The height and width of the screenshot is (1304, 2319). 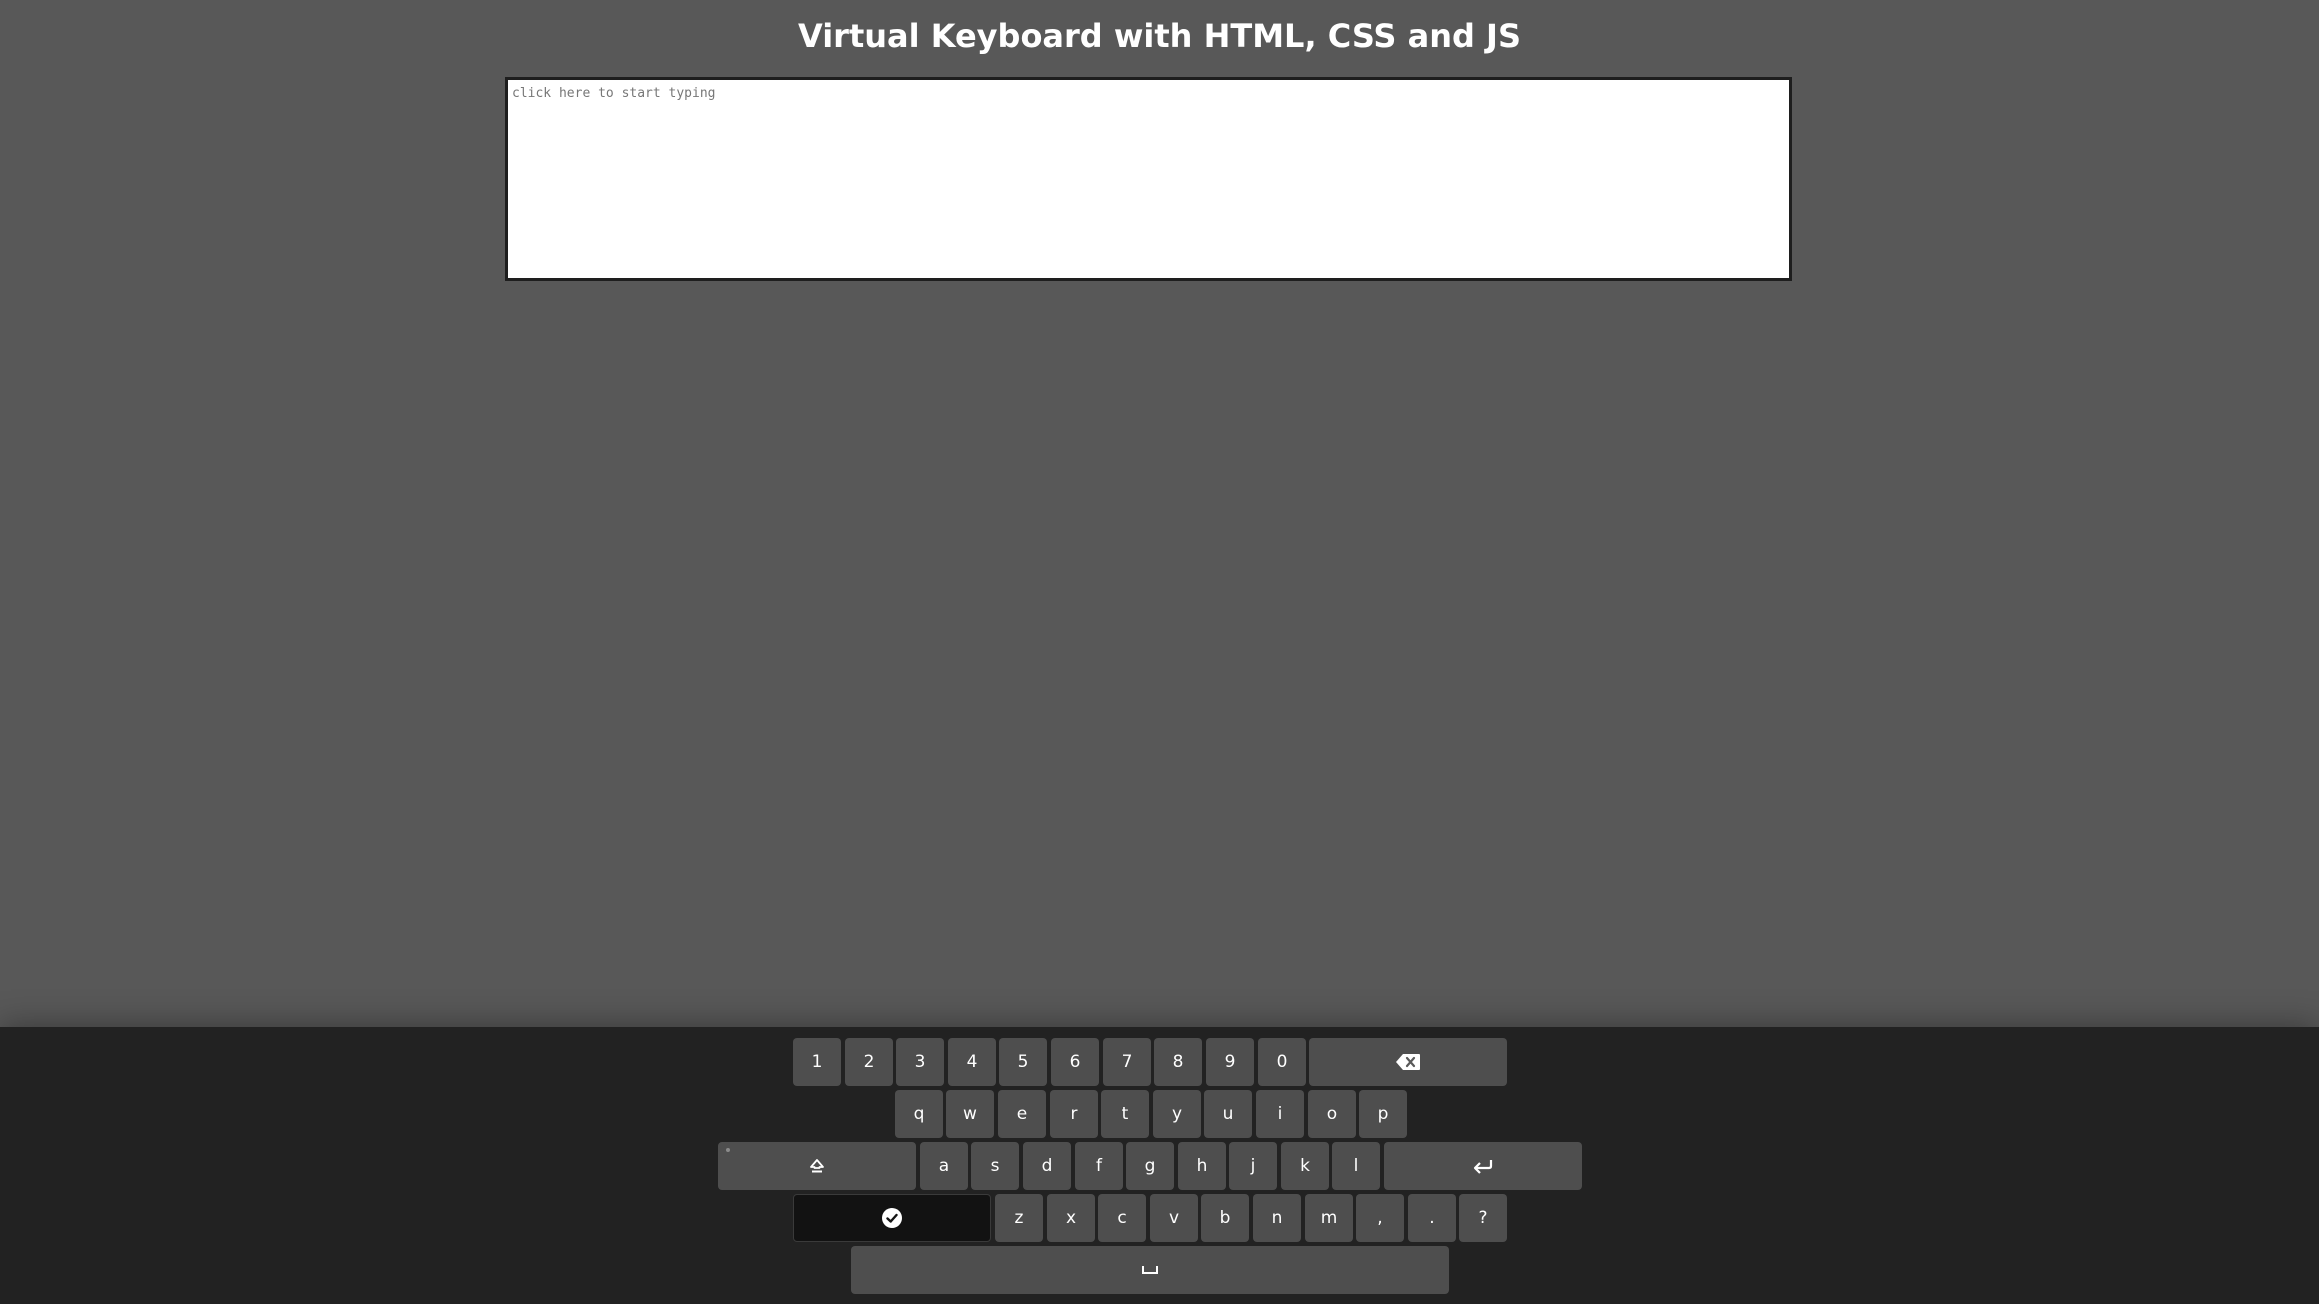 I want to click on key-3: 3, so click(x=920, y=1062).